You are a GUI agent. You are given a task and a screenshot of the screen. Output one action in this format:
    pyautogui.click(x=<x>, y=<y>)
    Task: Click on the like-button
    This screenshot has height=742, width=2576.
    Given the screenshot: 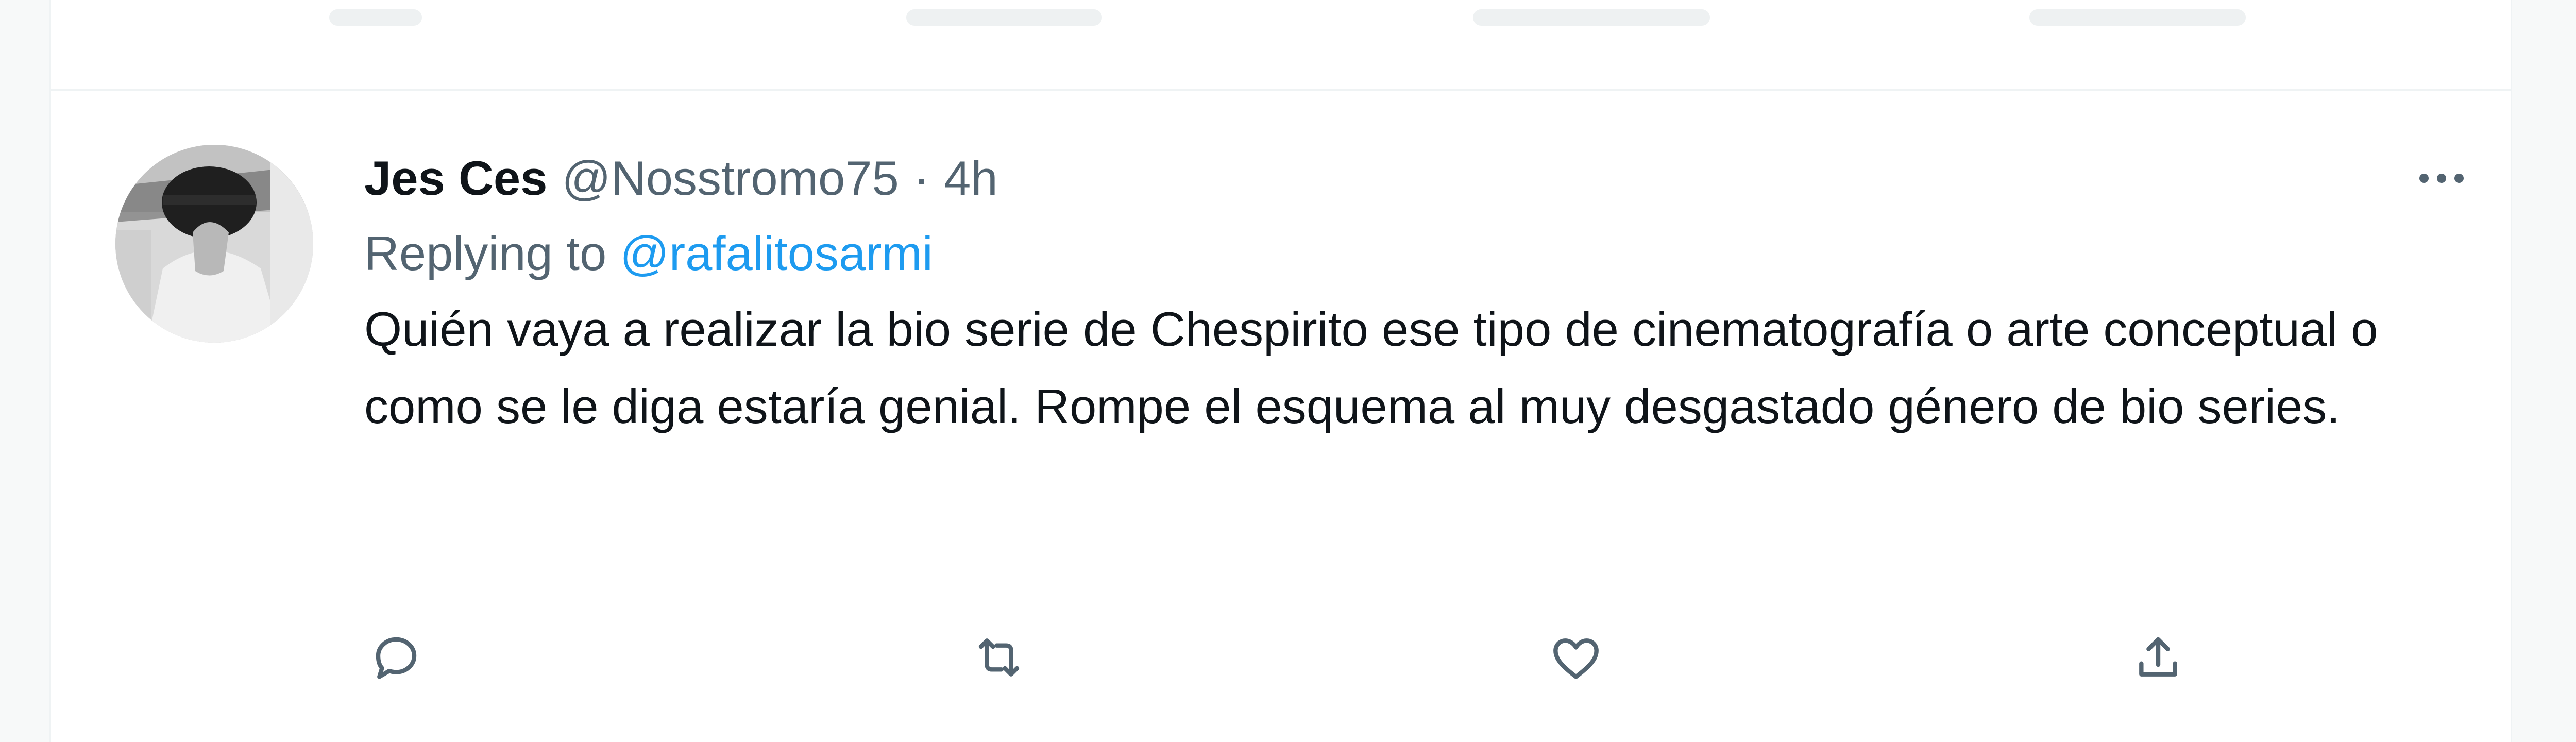 What is the action you would take?
    pyautogui.click(x=1576, y=657)
    